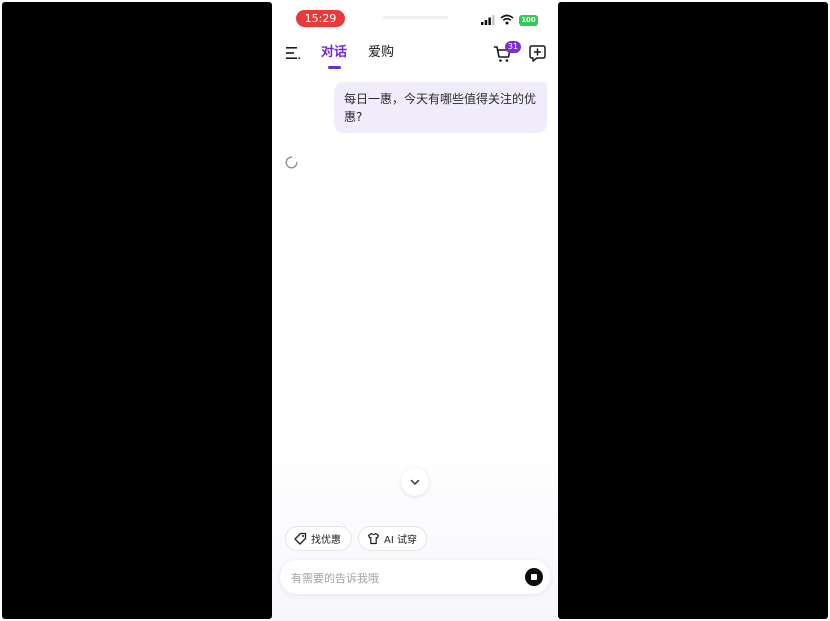 Image resolution: width=830 pixels, height=621 pixels. I want to click on tag-icon, so click(300, 538).